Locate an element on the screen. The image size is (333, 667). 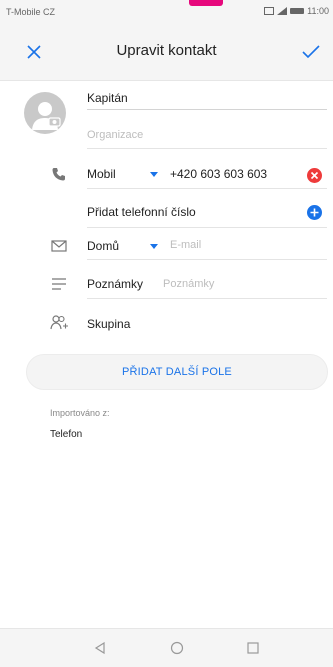
notes-label: Poznámky is located at coordinates (115, 284).